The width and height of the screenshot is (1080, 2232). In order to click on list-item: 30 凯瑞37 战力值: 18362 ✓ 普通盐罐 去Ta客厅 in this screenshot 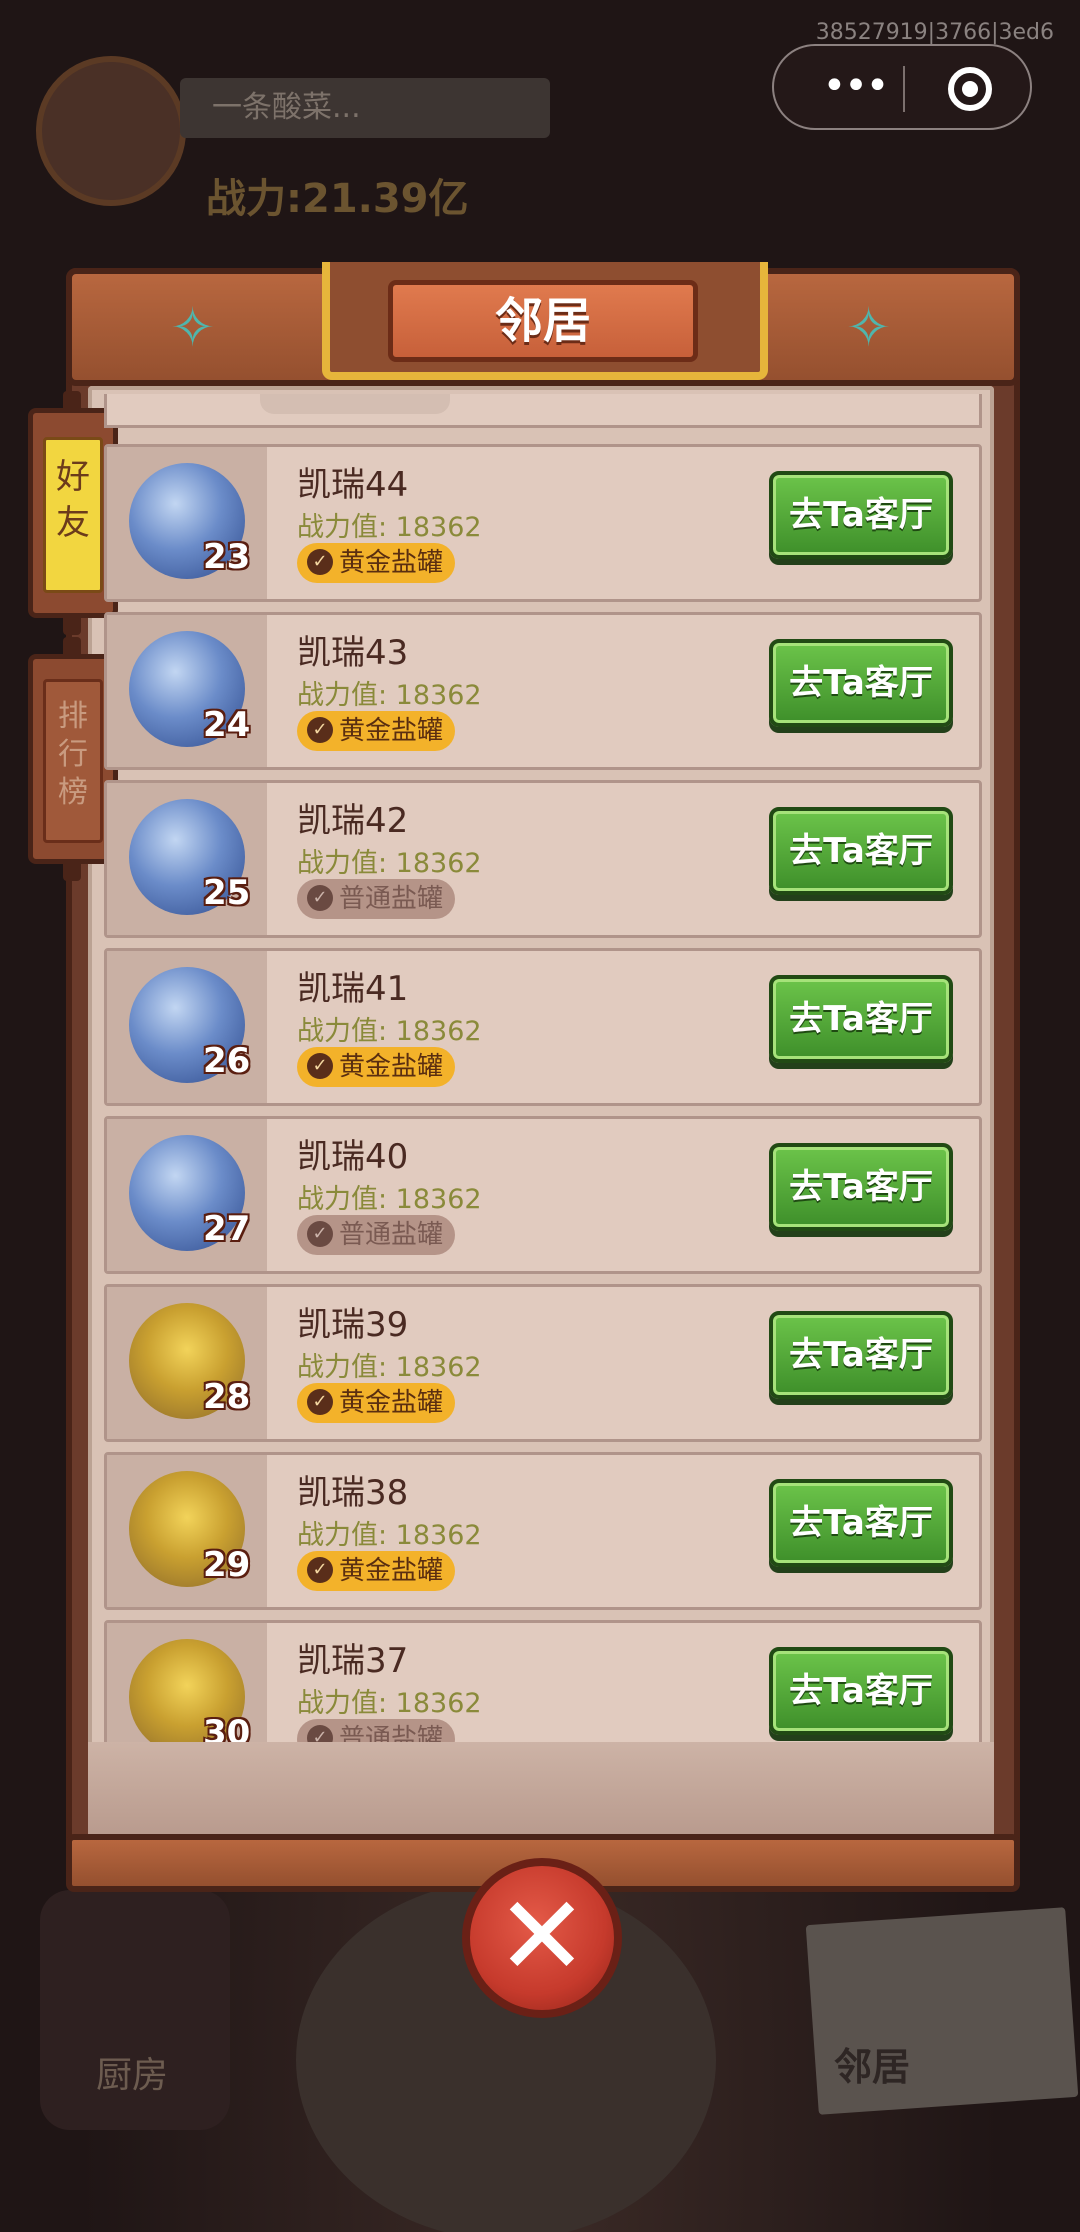, I will do `click(543, 1681)`.